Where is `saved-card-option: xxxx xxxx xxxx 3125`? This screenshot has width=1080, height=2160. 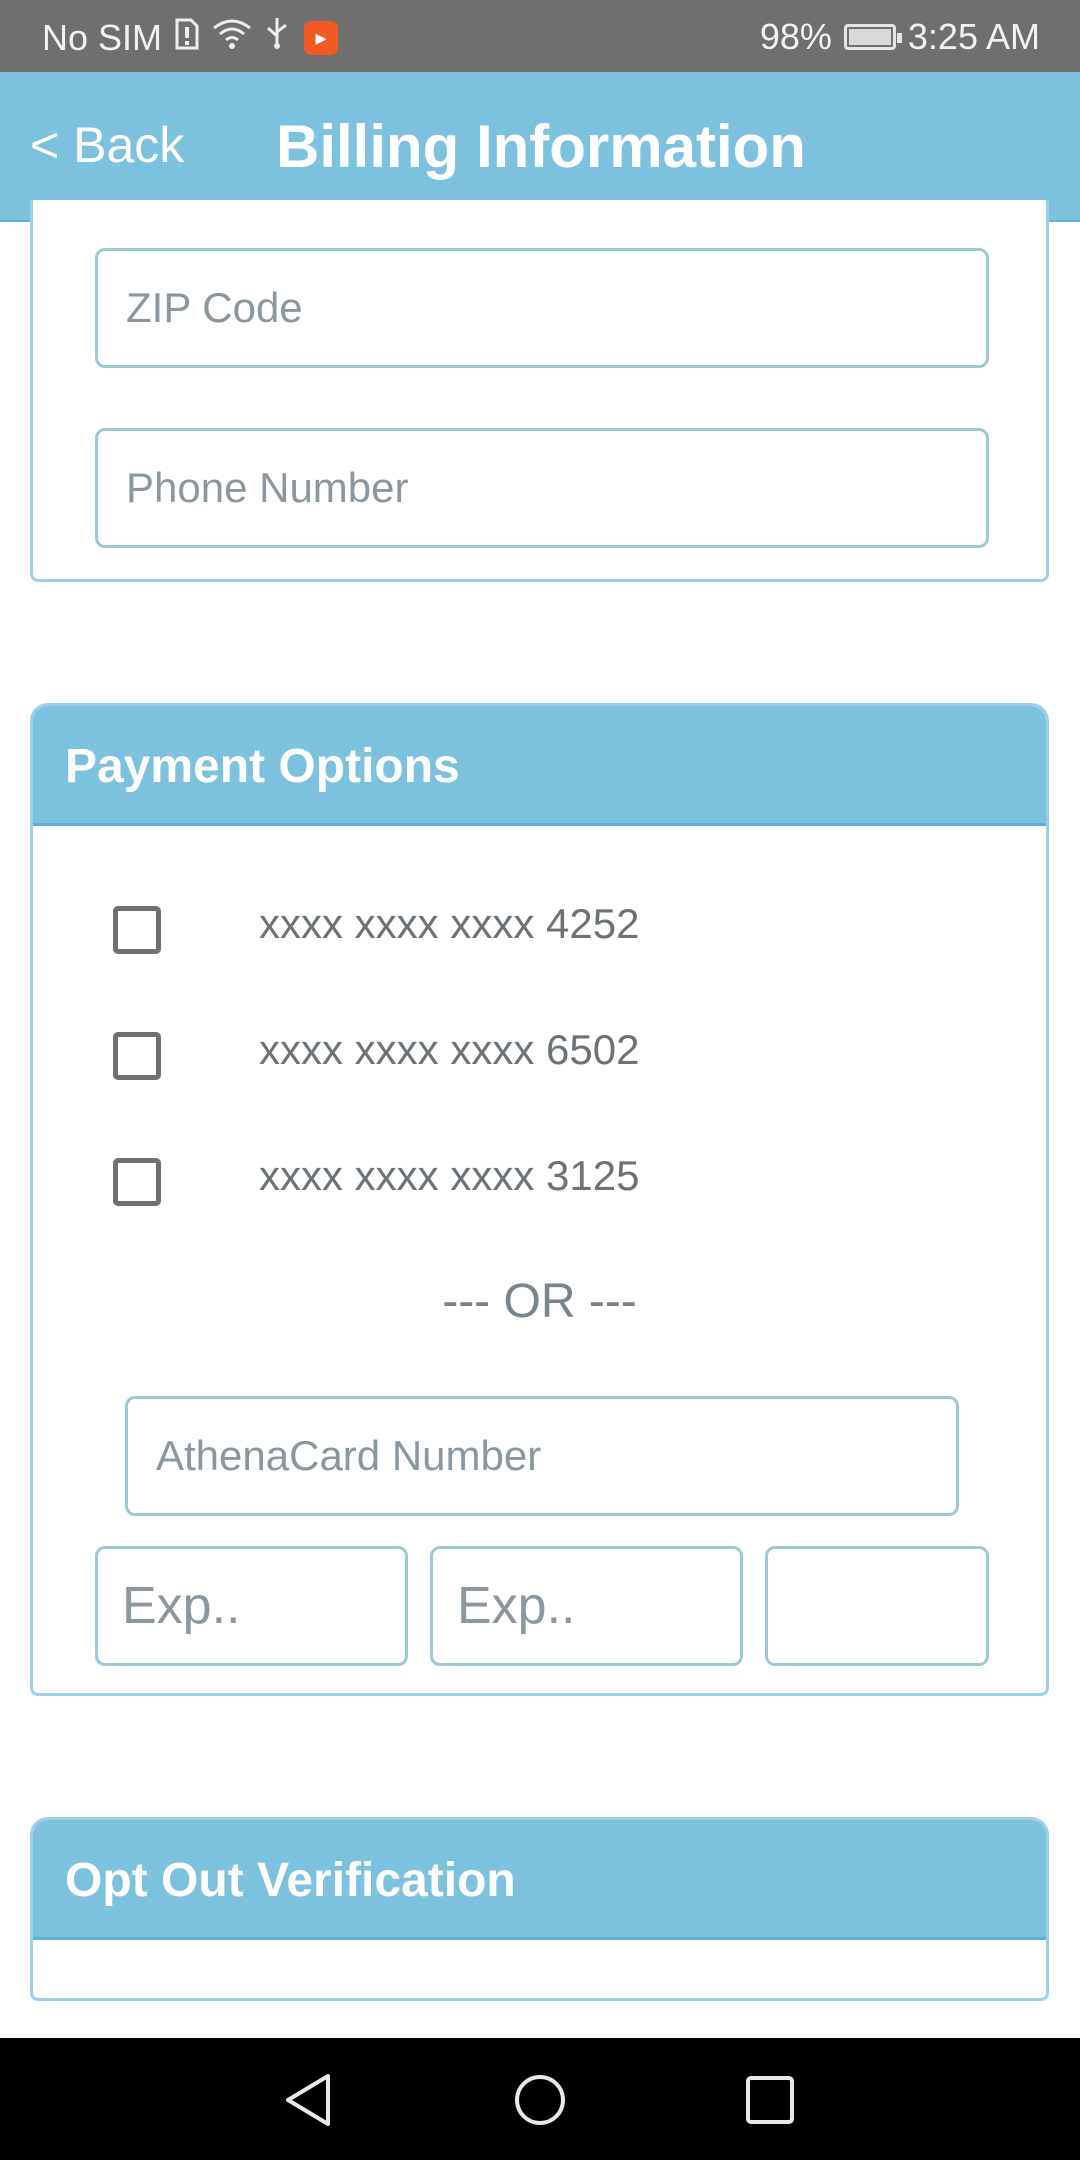 saved-card-option: xxxx xxxx xxxx 3125 is located at coordinates (513, 1190).